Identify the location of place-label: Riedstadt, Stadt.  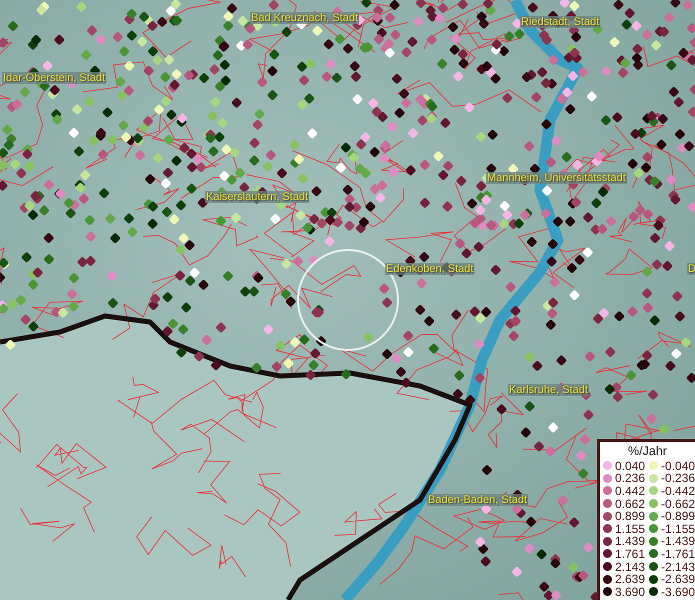
(560, 22).